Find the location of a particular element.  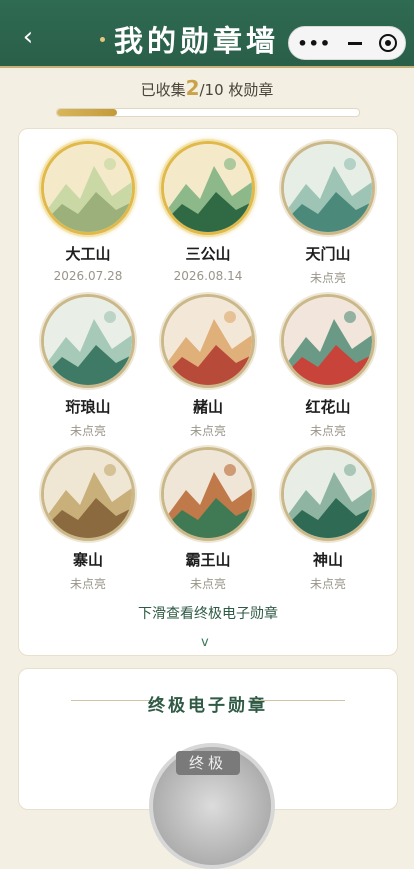

back-button: ‹ is located at coordinates (28, 38).